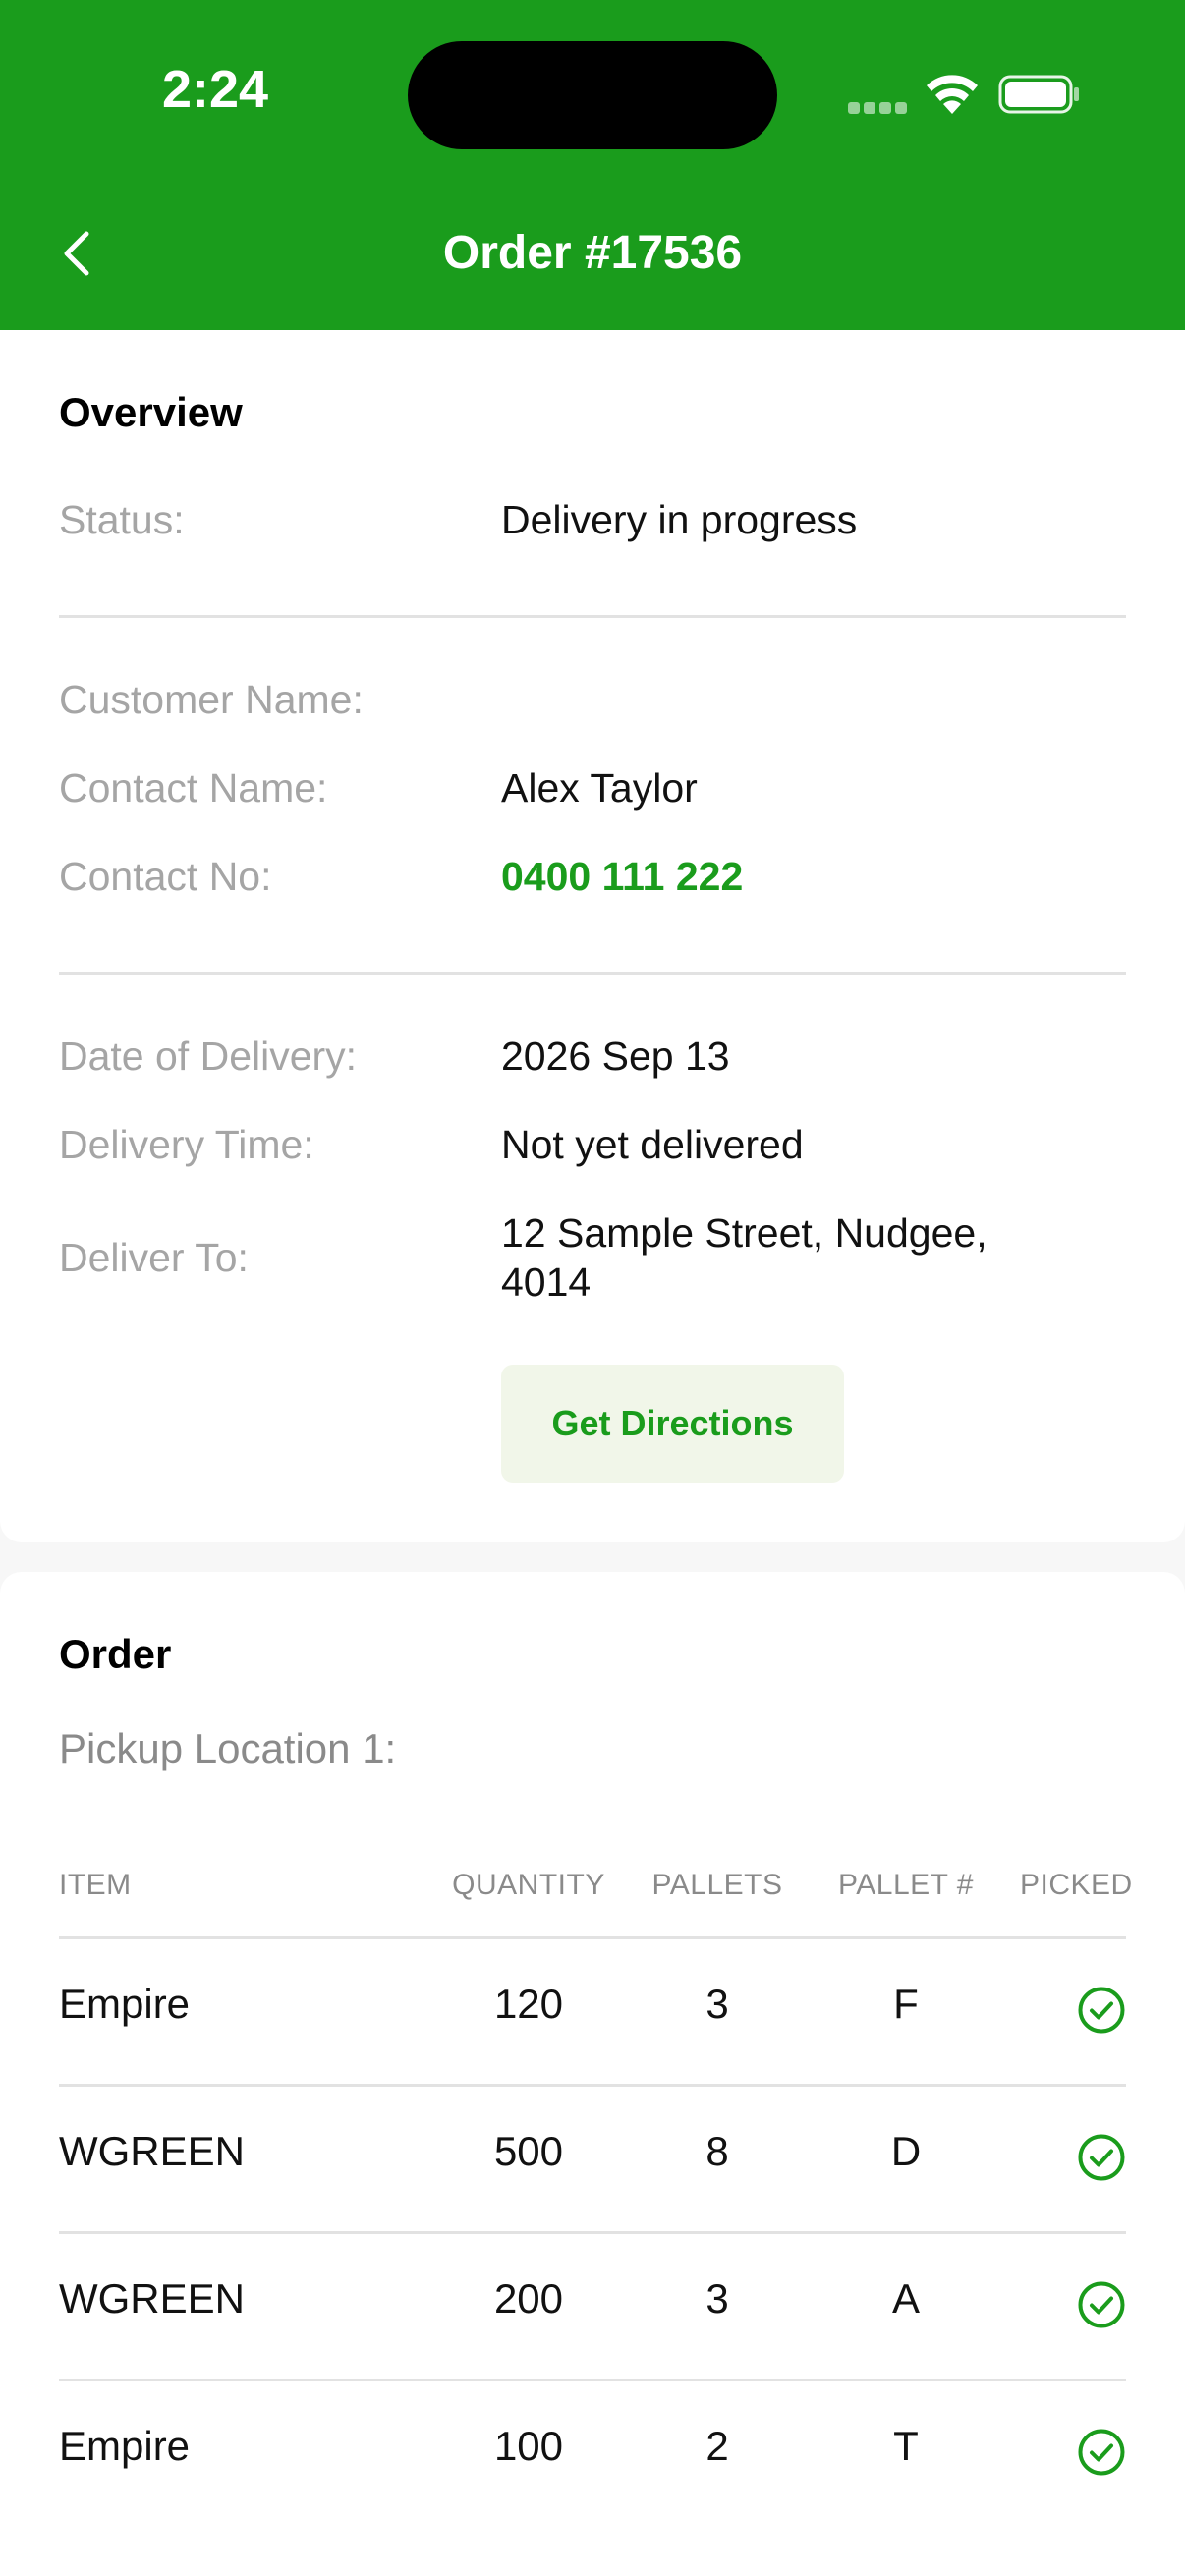 This screenshot has height=2576, width=1185. I want to click on table-row: WGREEN 500 8 D, so click(592, 2157).